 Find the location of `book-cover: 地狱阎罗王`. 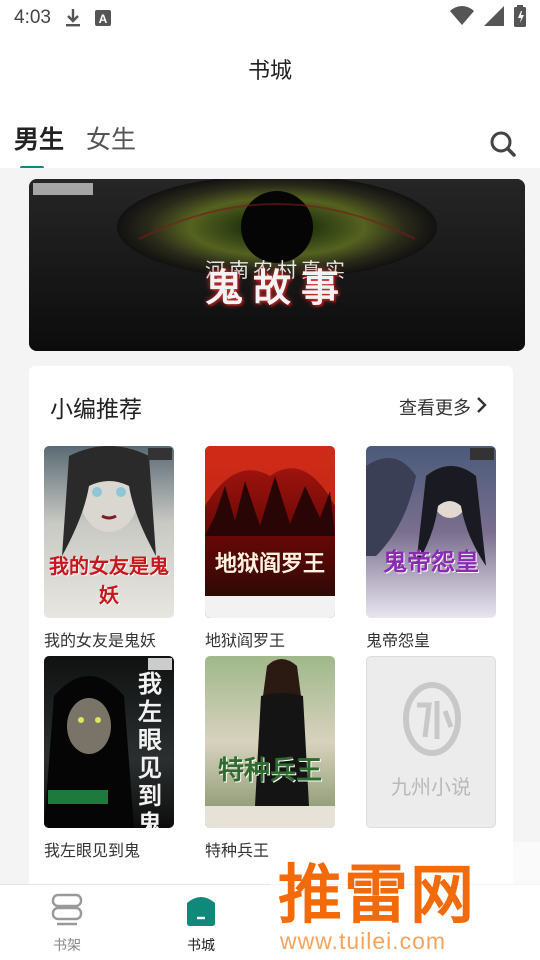

book-cover: 地狱阎罗王 is located at coordinates (270, 532).